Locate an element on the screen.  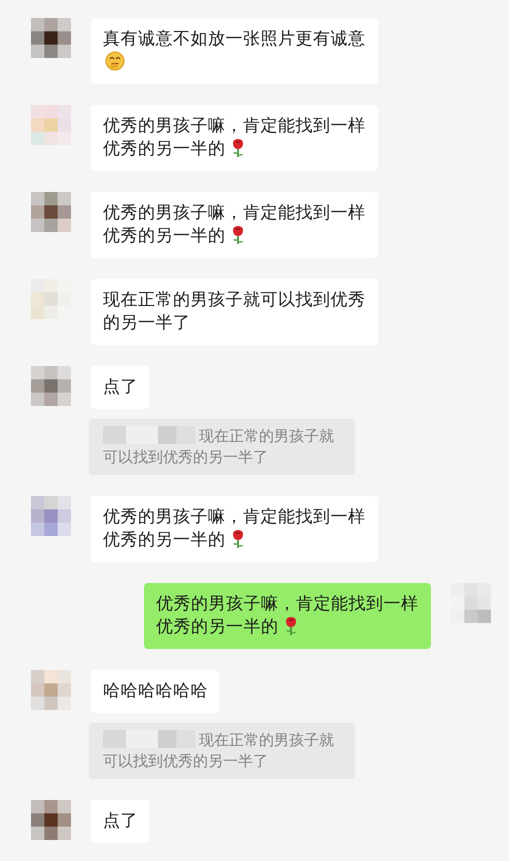
message-bubble: 哈哈哈哈哈哈 is located at coordinates (155, 691).